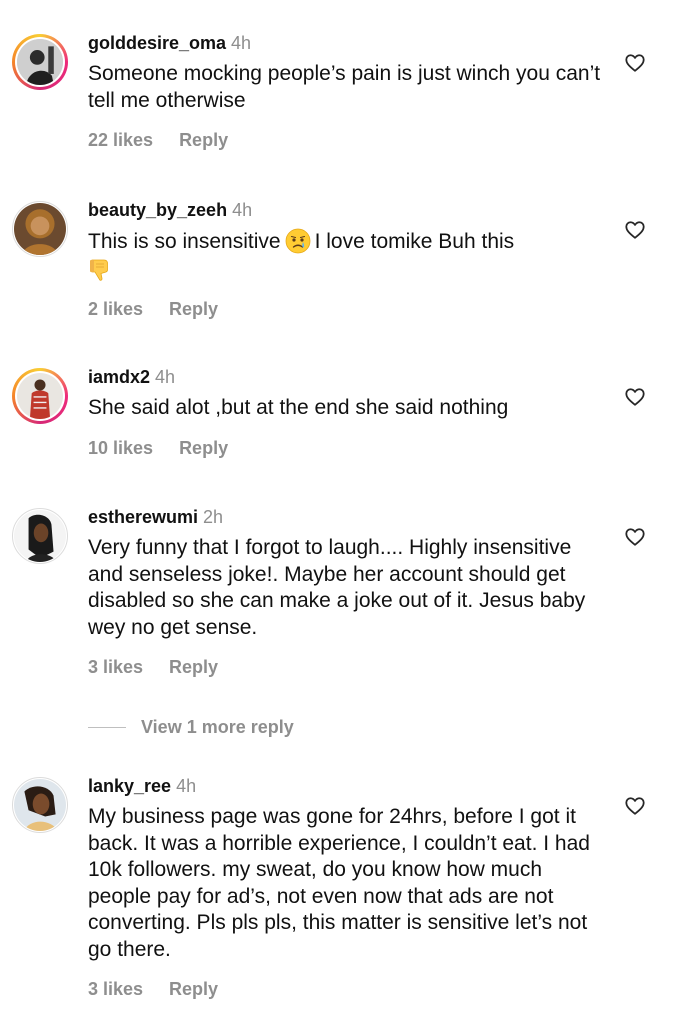 Image resolution: width=685 pixels, height=1024 pixels. What do you see at coordinates (143, 517) in the screenshot?
I see `username: estherewumi` at bounding box center [143, 517].